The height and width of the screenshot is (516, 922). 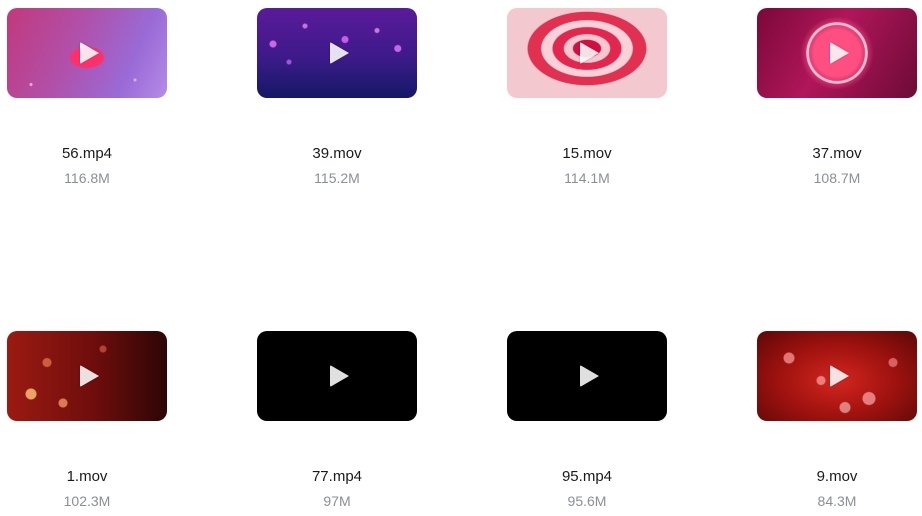 I want to click on video-card: 95.mp4 95.6M, so click(x=587, y=420).